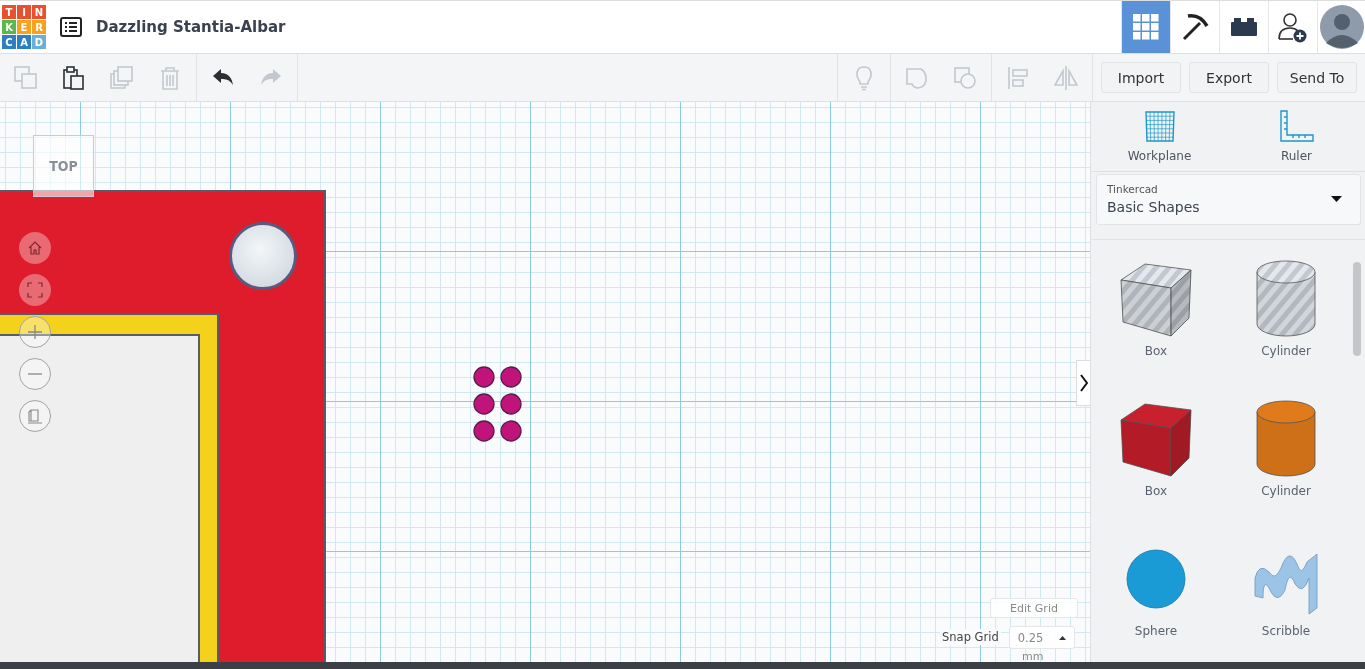 Image resolution: width=1365 pixels, height=669 pixels. What do you see at coordinates (1153, 207) in the screenshot?
I see `library-name: Basic Shapes` at bounding box center [1153, 207].